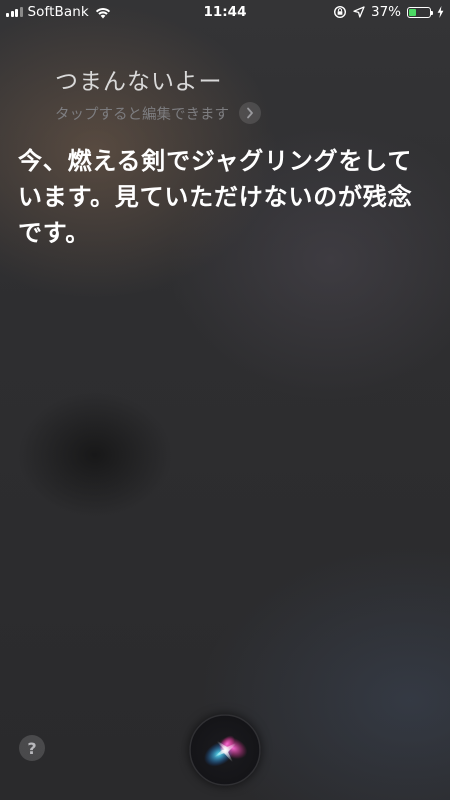  I want to click on battery-icon, so click(420, 12).